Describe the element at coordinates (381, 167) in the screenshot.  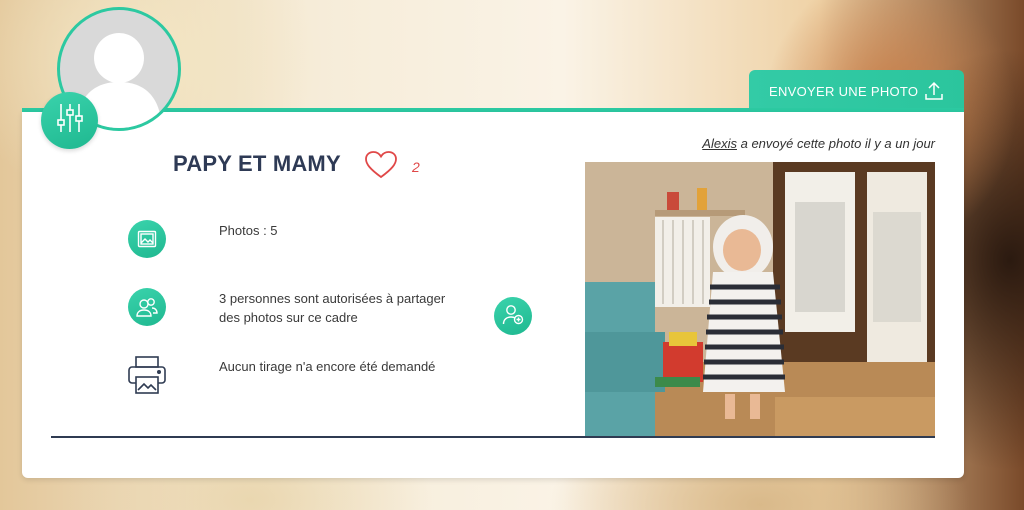
I see `heart-icon` at that location.